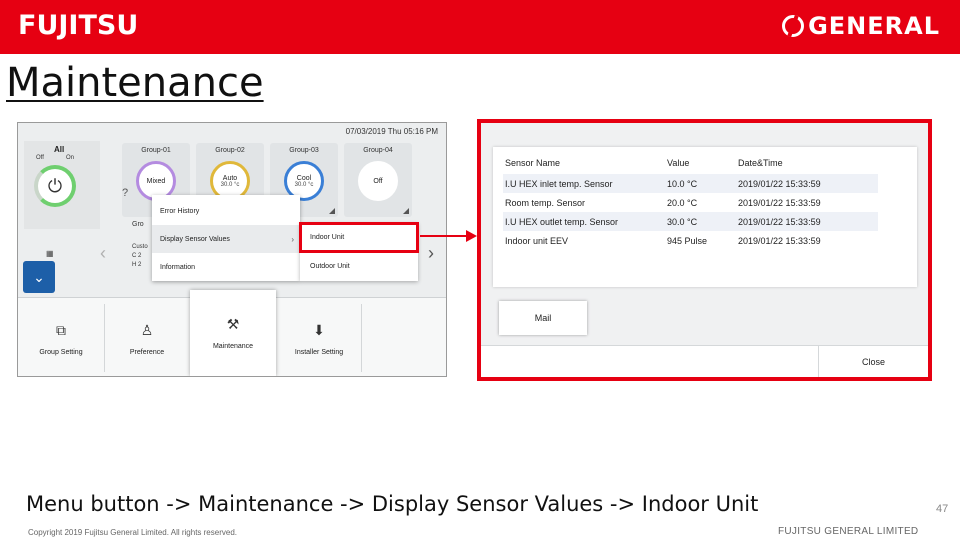 The height and width of the screenshot is (540, 960). I want to click on menu-item-information: Information, so click(226, 267).